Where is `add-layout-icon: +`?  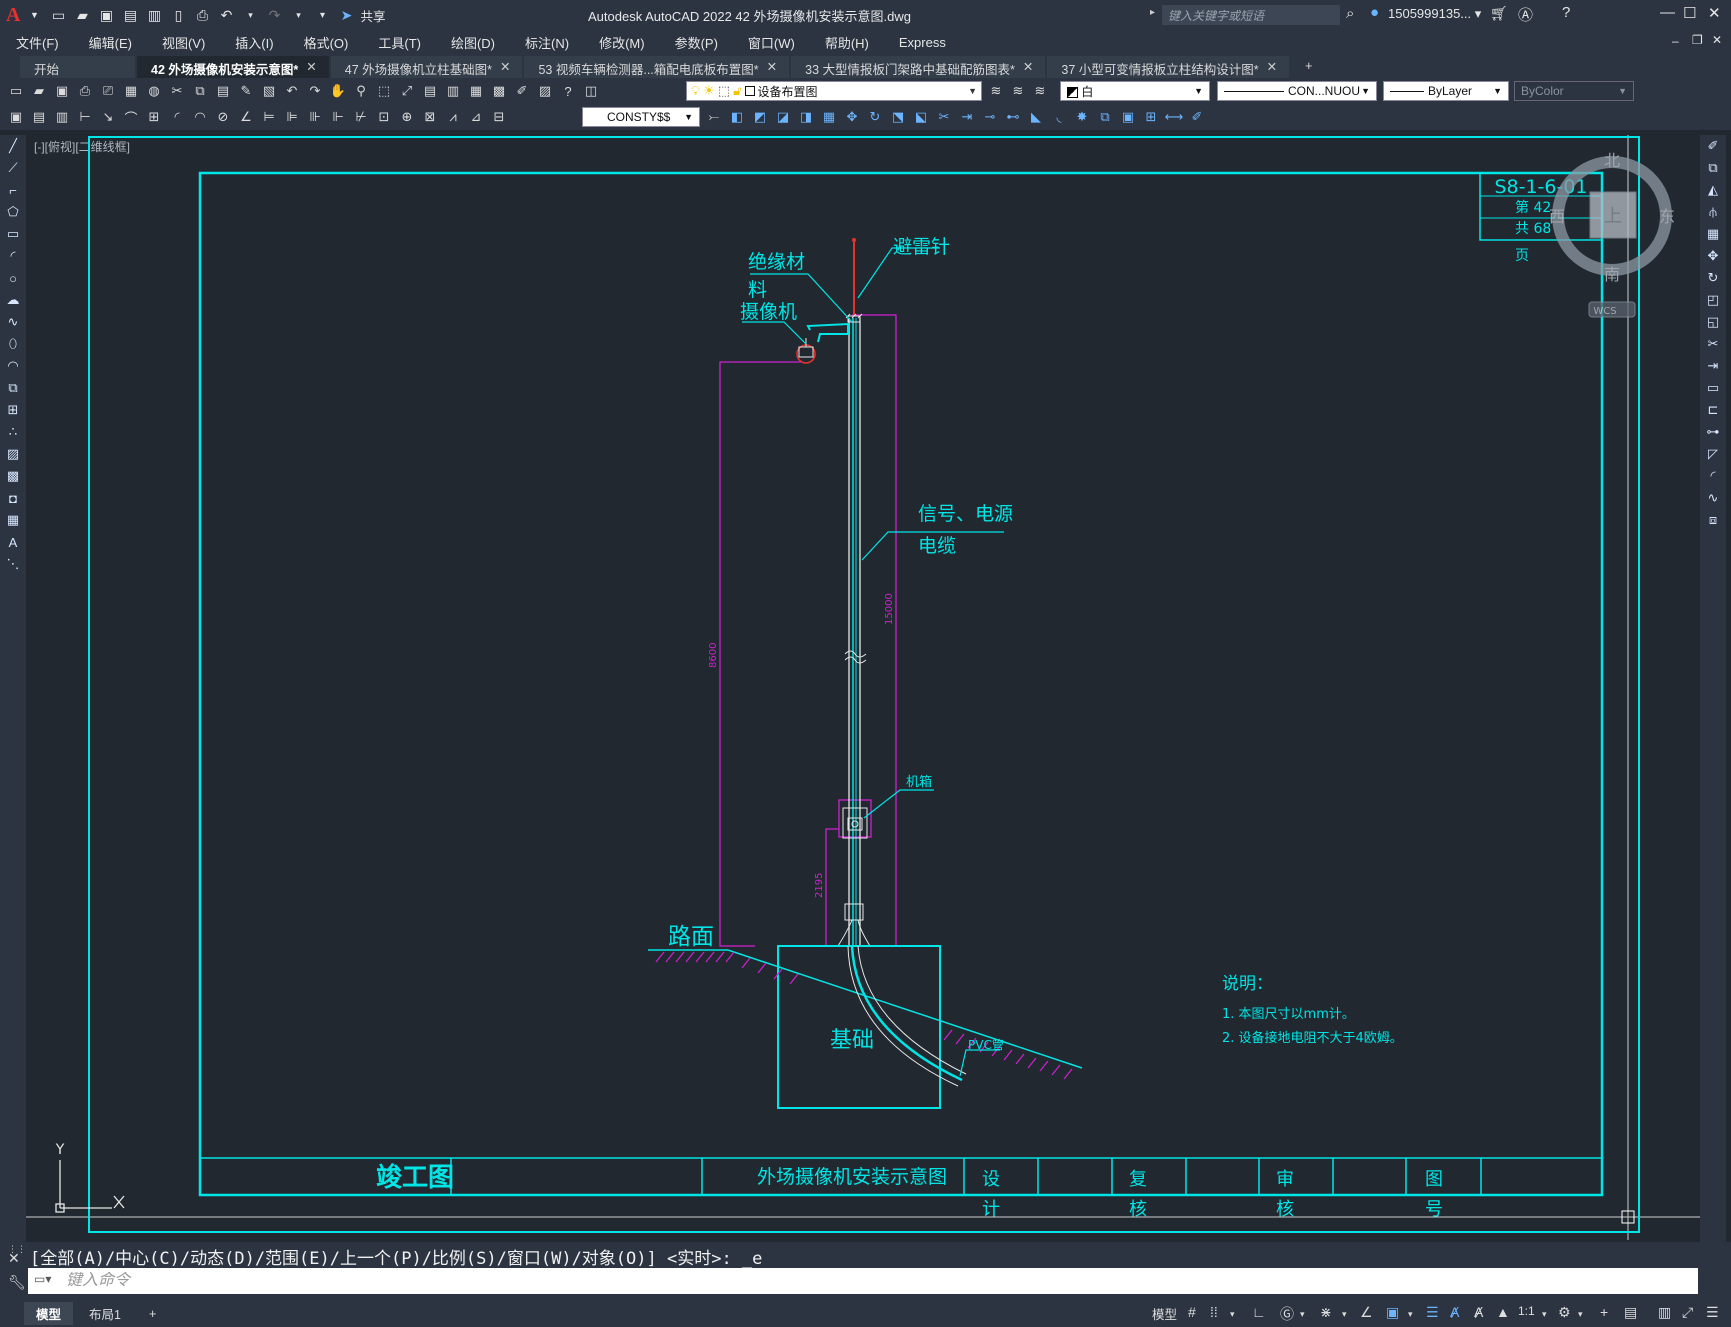
add-layout-icon: + is located at coordinates (152, 1314).